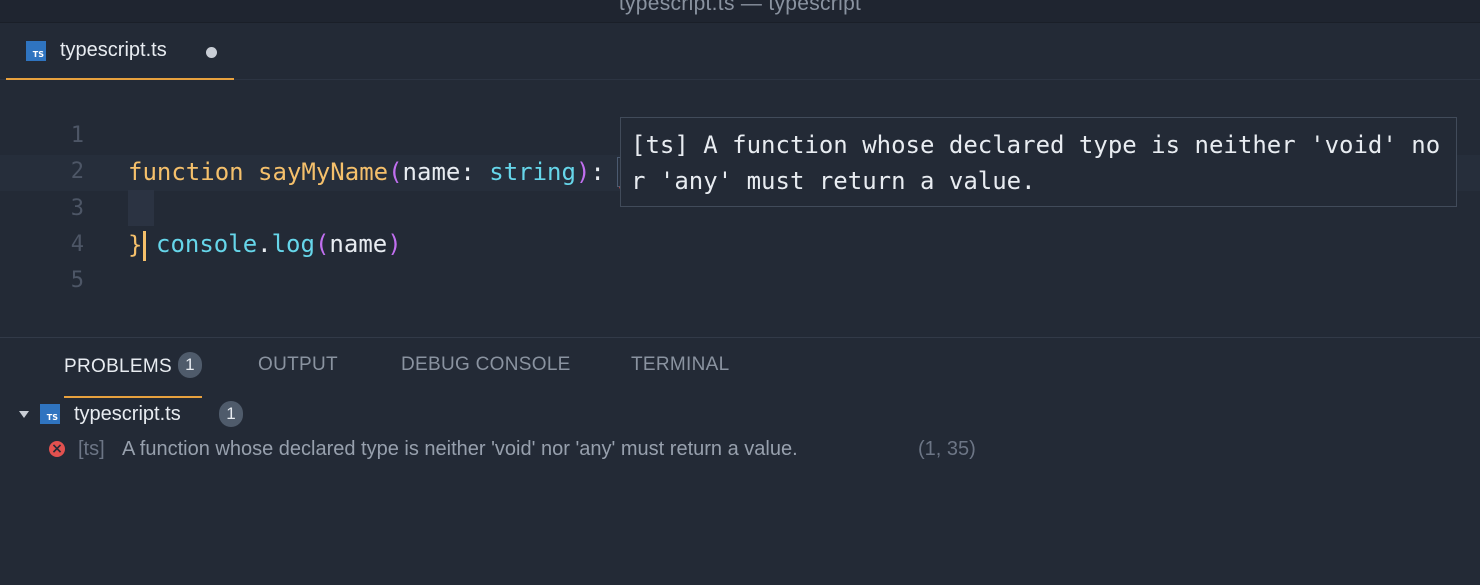 This screenshot has width=1480, height=585. I want to click on problem-location: (1, 35), so click(947, 448).